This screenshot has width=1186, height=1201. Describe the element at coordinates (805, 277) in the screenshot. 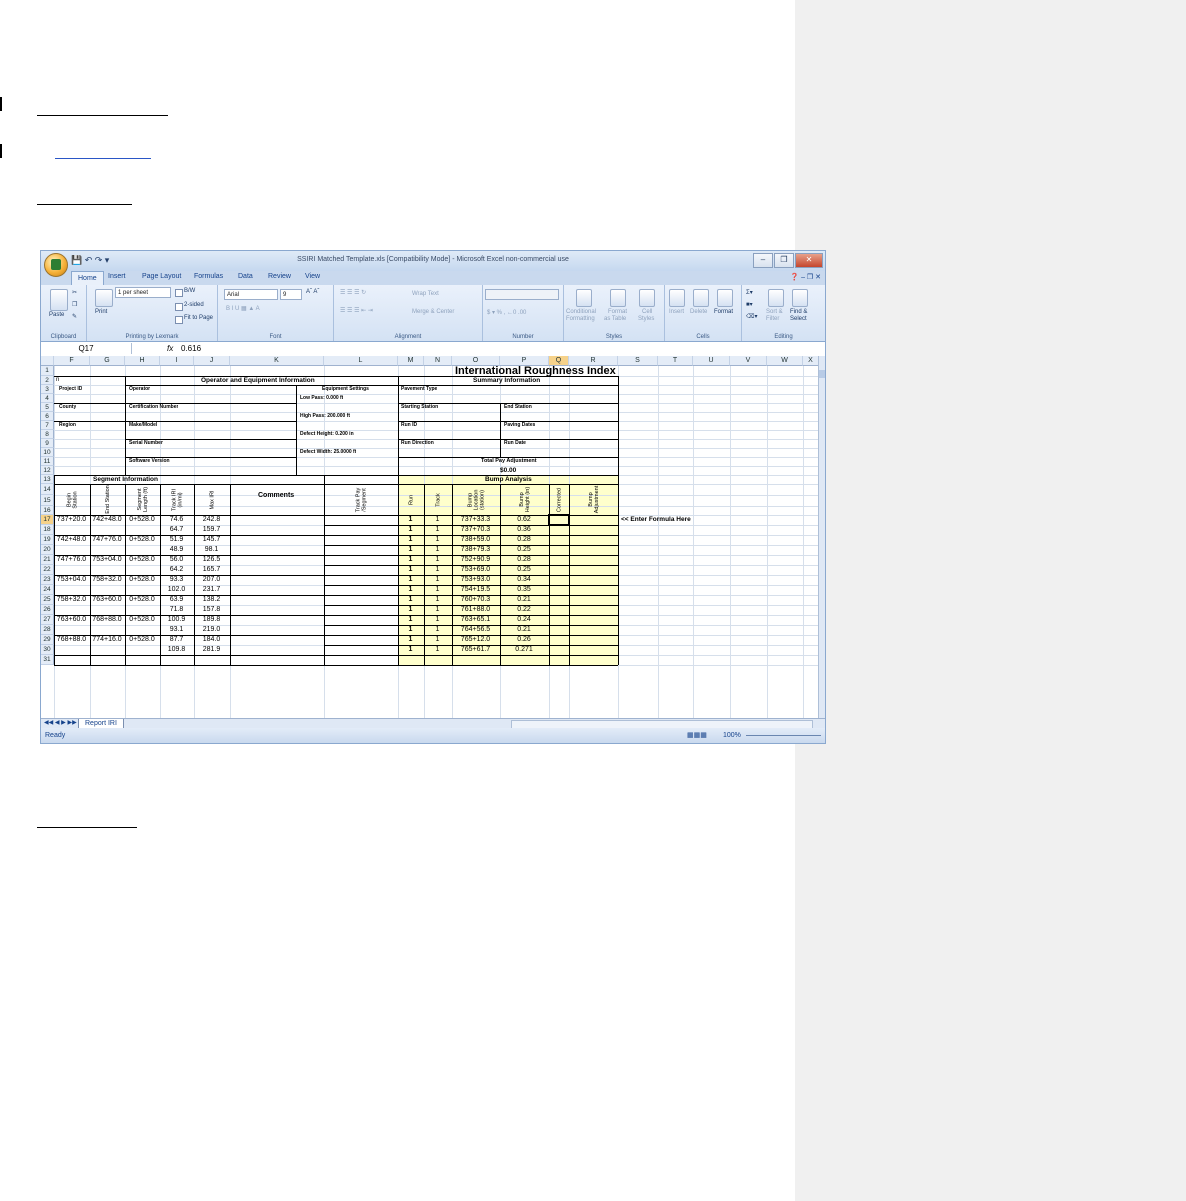

I see `help-icon: ❓ – ❐ ✕` at that location.